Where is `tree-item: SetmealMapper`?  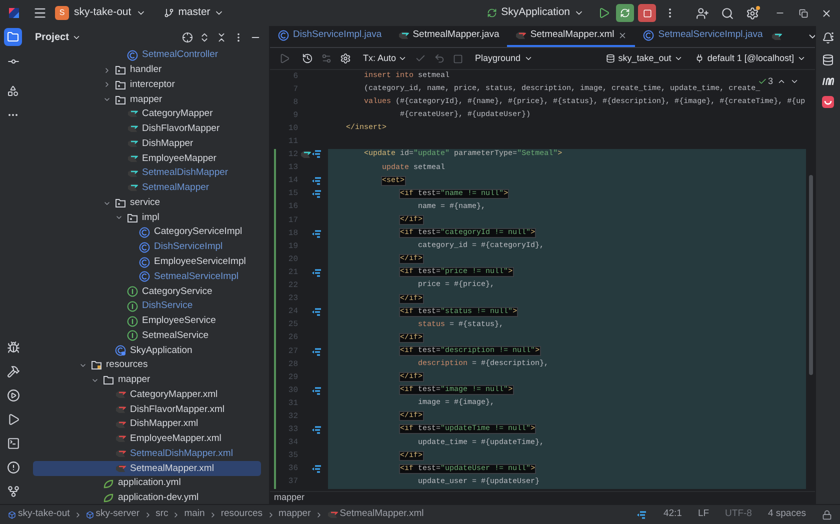 tree-item: SetmealMapper is located at coordinates (147, 188).